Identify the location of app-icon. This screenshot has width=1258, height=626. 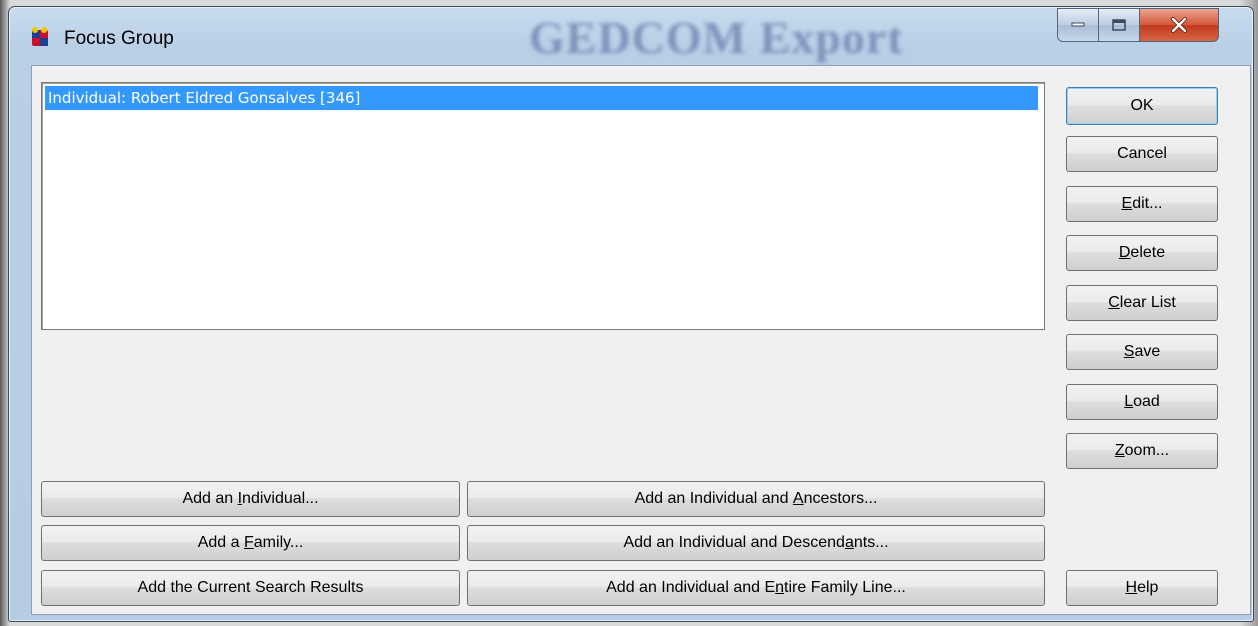
(40, 36).